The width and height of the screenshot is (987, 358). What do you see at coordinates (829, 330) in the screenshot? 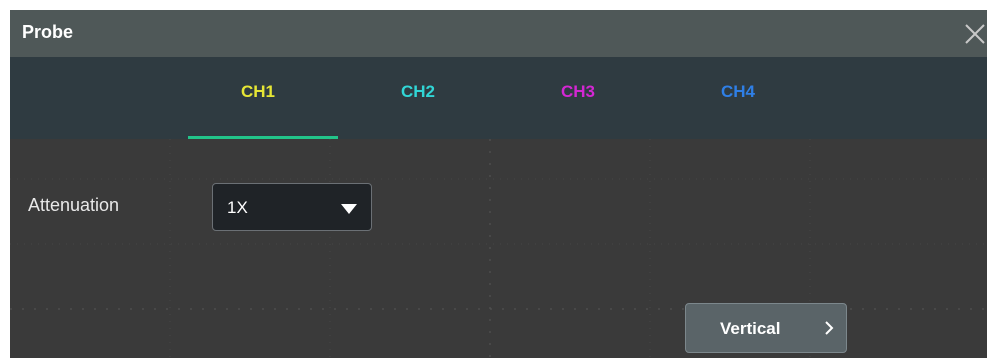
I see `chevron-right-icon` at bounding box center [829, 330].